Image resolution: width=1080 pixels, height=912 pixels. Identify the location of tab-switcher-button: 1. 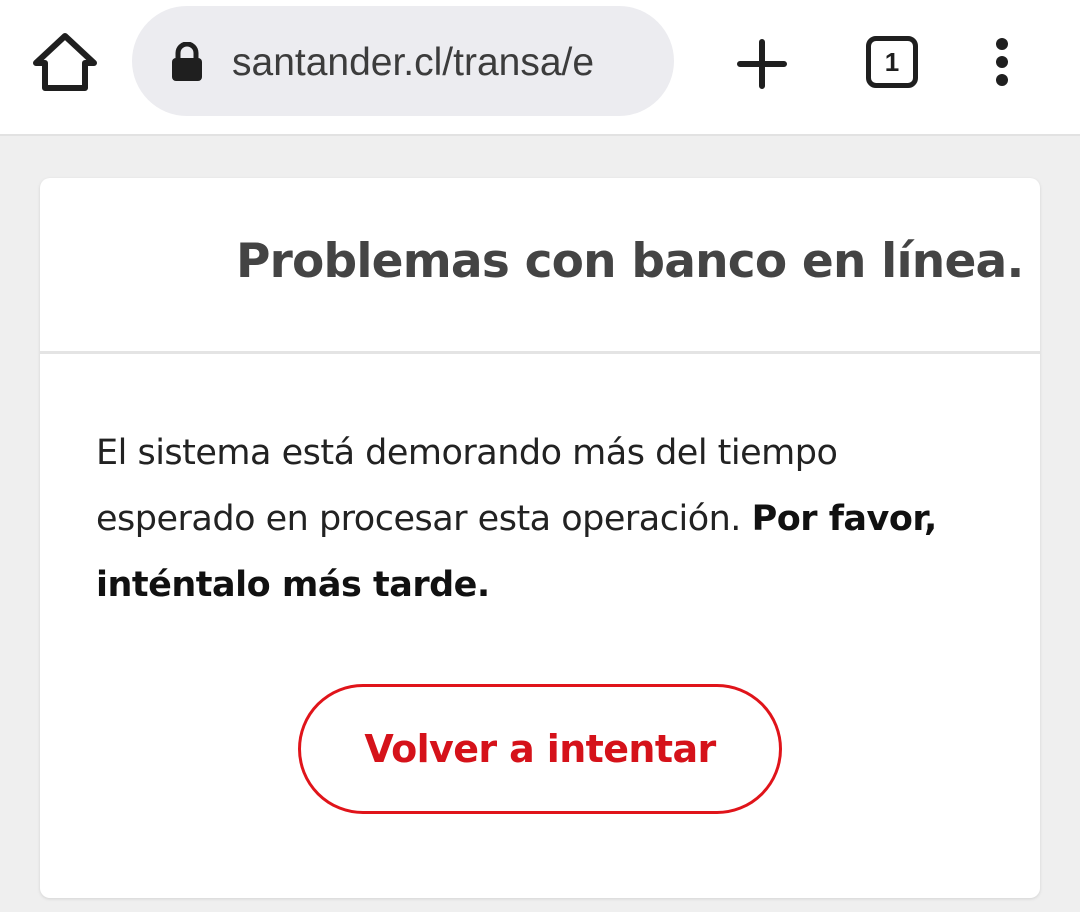
(892, 62).